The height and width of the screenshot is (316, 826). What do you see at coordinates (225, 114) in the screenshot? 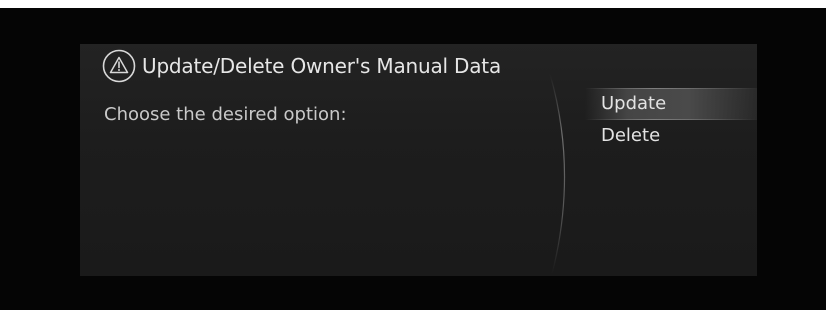
I see `dialog-message: Choose the desired option:` at bounding box center [225, 114].